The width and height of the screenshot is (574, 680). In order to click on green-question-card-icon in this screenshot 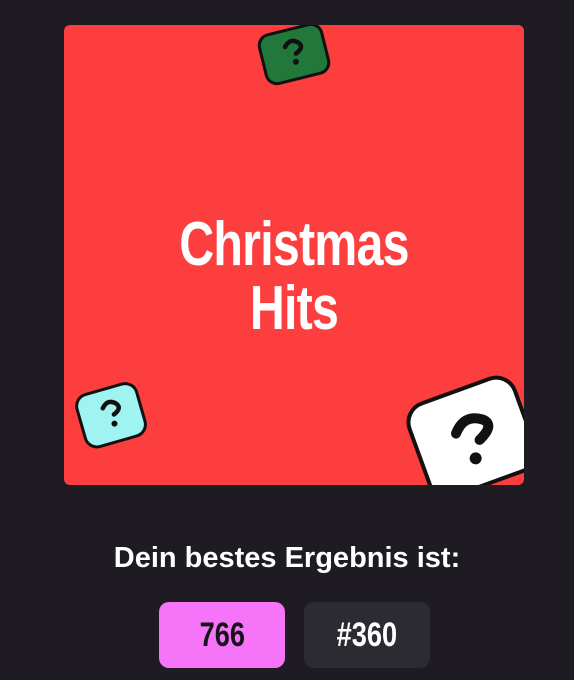, I will do `click(294, 56)`.